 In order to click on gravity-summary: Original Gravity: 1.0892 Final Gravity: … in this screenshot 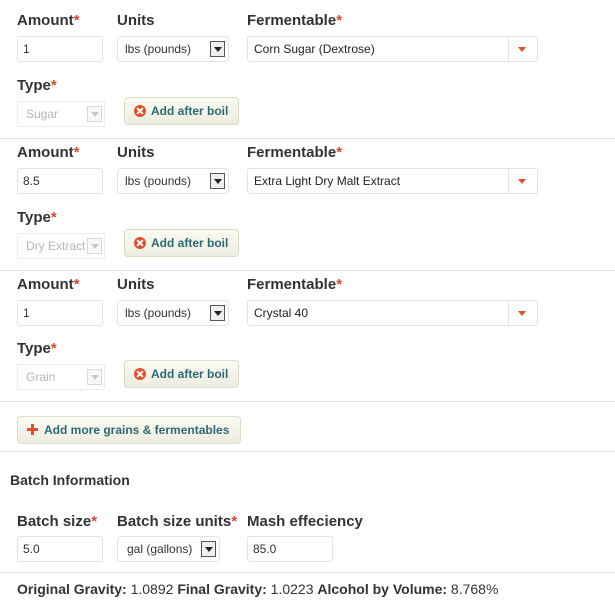, I will do `click(258, 589)`.